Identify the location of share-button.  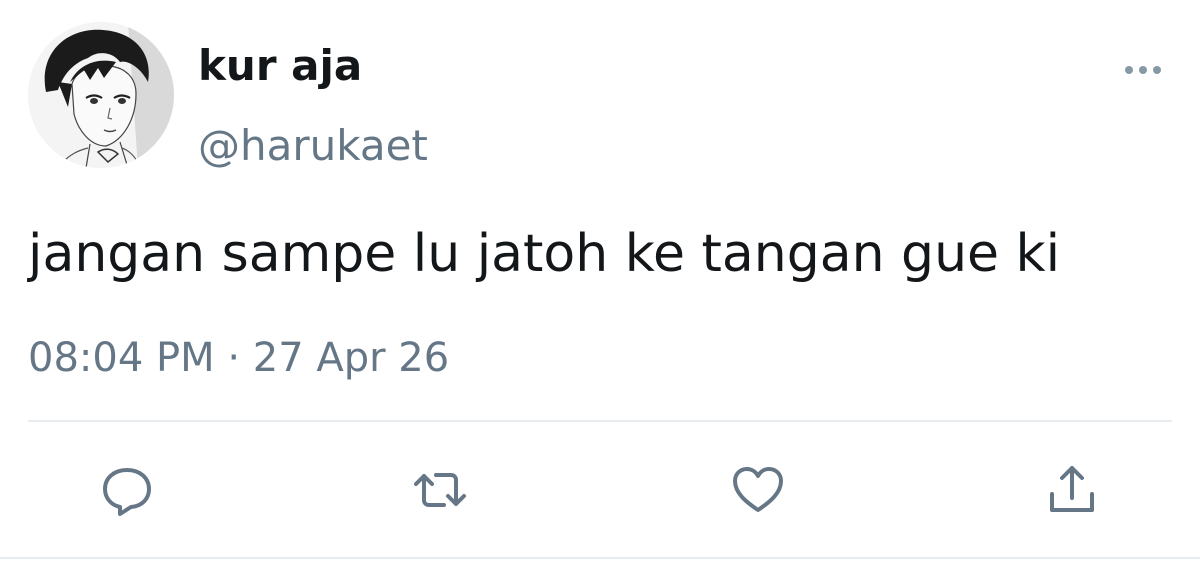
(1072, 490).